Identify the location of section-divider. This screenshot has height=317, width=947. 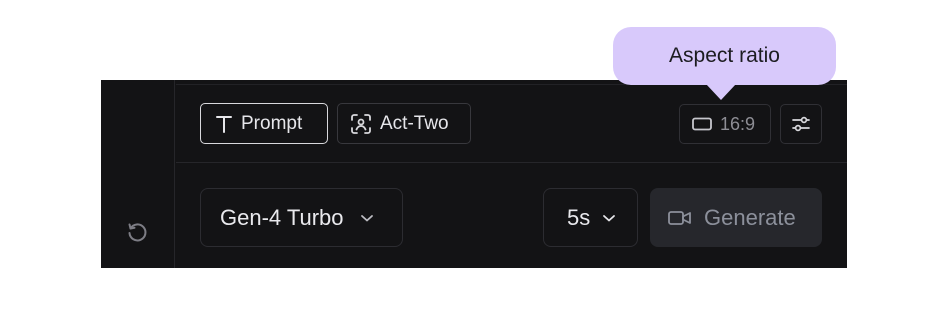
(511, 162).